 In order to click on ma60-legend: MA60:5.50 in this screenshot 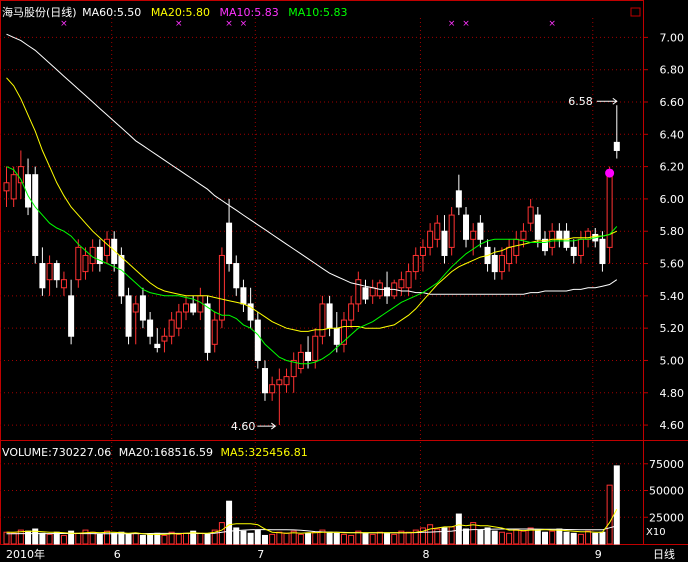, I will do `click(112, 12)`.